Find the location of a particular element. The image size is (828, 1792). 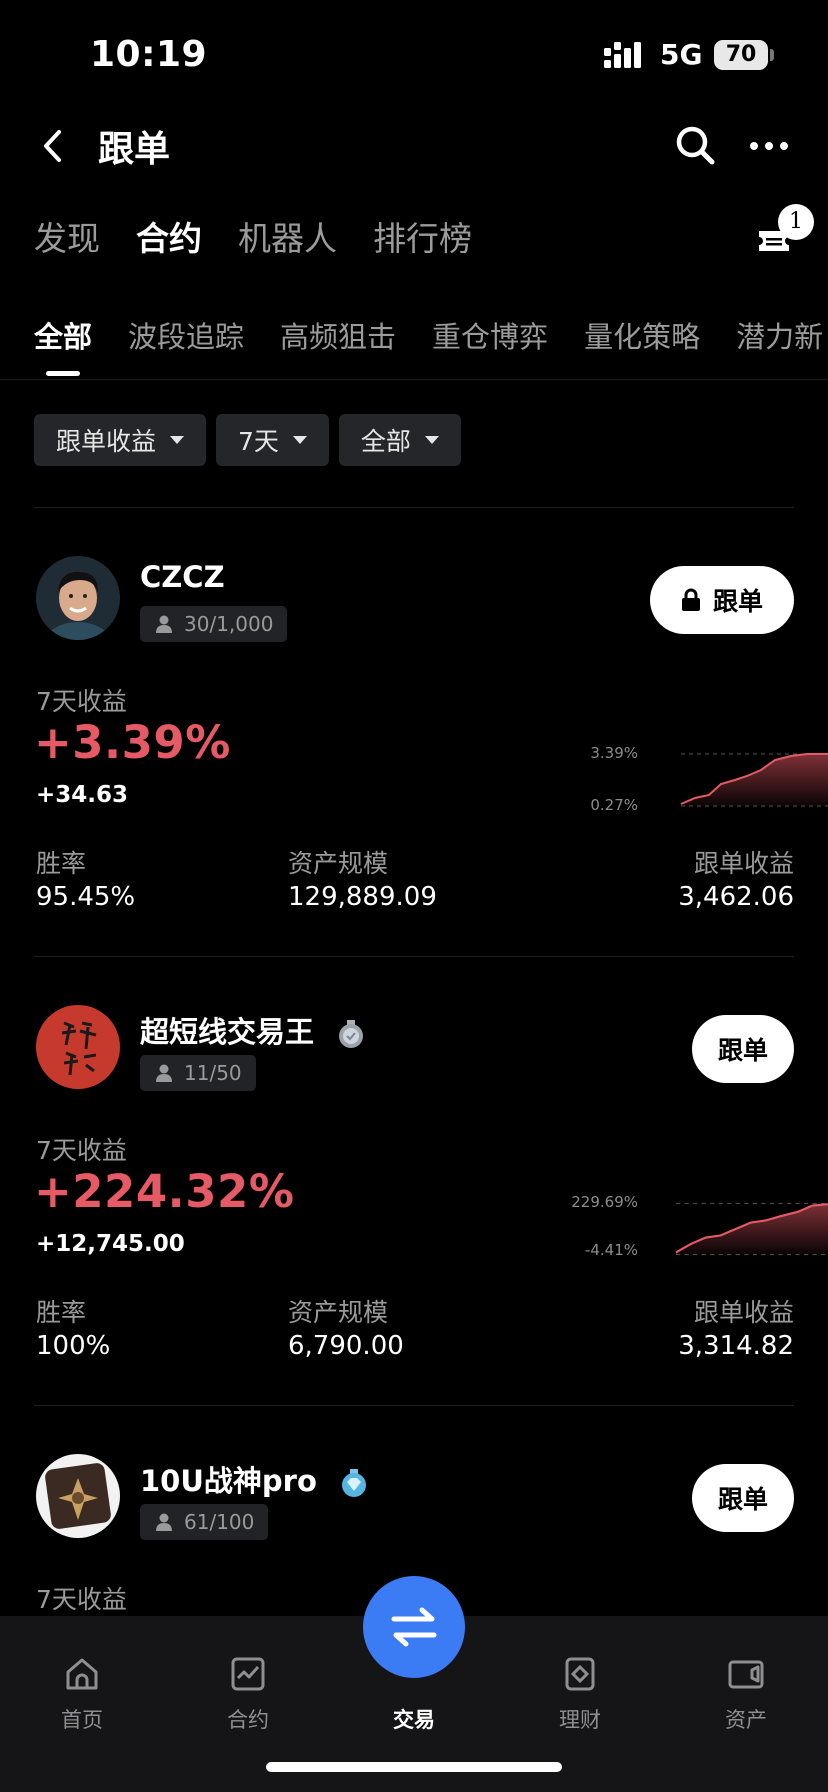

nav-contract-label: 合约 is located at coordinates (248, 1720).